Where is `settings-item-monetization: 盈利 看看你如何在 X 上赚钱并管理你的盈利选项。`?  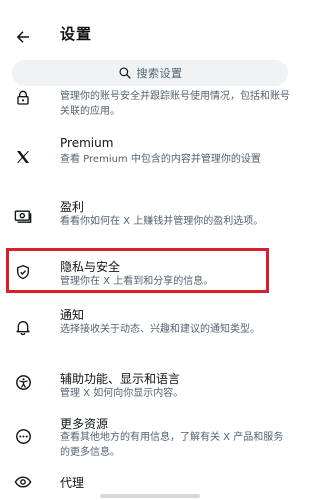
settings-item-monetization: 盈利 看看你如何在 X 上赚钱并管理你的盈利选项。 is located at coordinates (150, 217).